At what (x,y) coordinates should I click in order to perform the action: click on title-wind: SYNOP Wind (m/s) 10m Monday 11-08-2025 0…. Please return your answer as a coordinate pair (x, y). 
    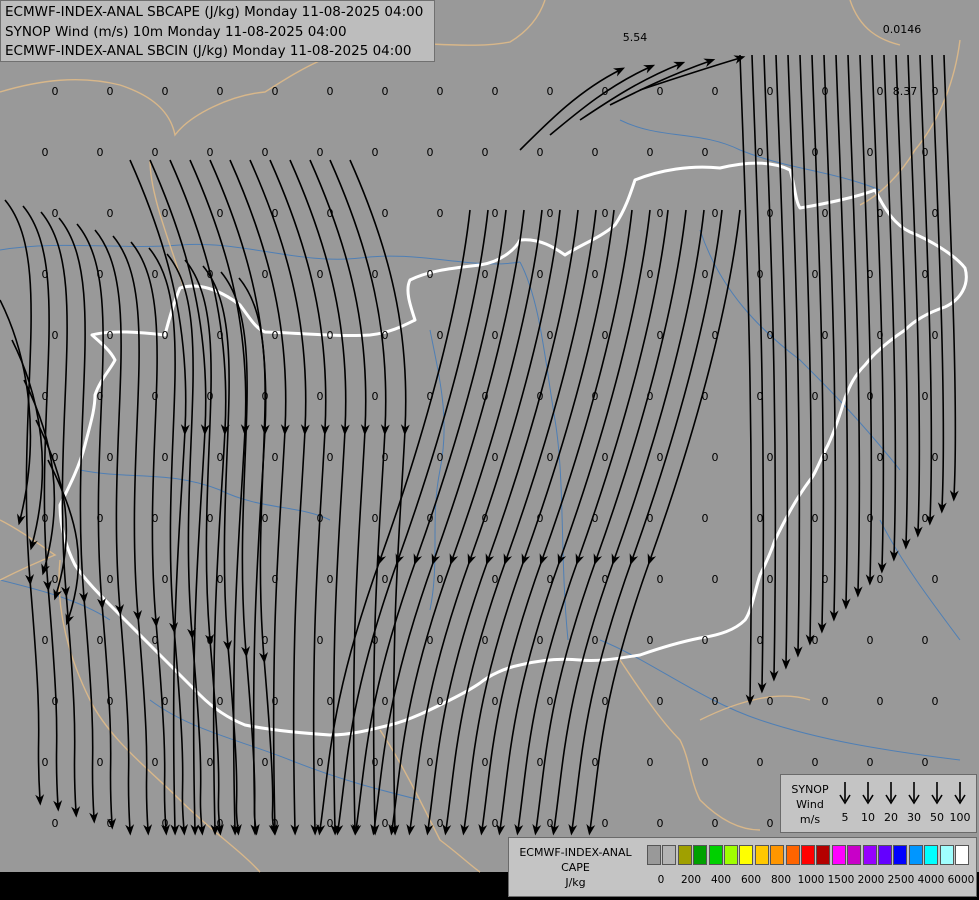
    Looking at the image, I should click on (176, 32).